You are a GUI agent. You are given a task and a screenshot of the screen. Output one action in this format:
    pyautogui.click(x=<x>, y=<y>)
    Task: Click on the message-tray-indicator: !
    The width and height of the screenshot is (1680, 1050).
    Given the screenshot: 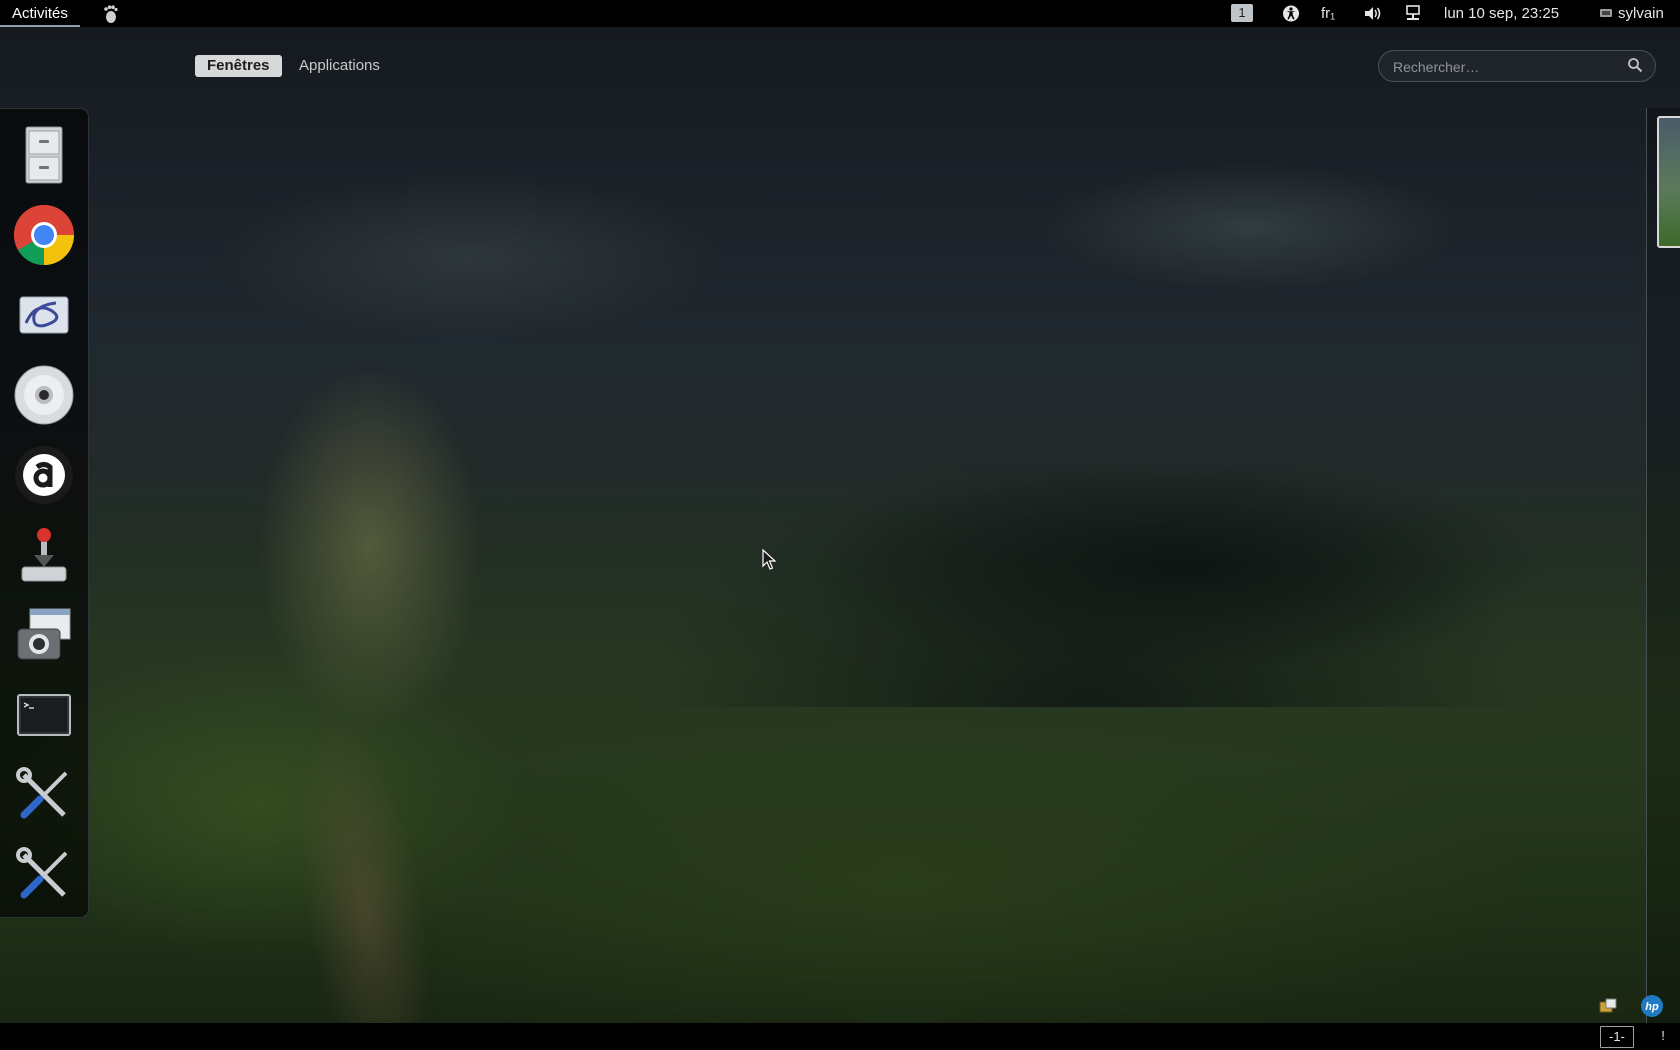 What is the action you would take?
    pyautogui.click(x=1663, y=1036)
    